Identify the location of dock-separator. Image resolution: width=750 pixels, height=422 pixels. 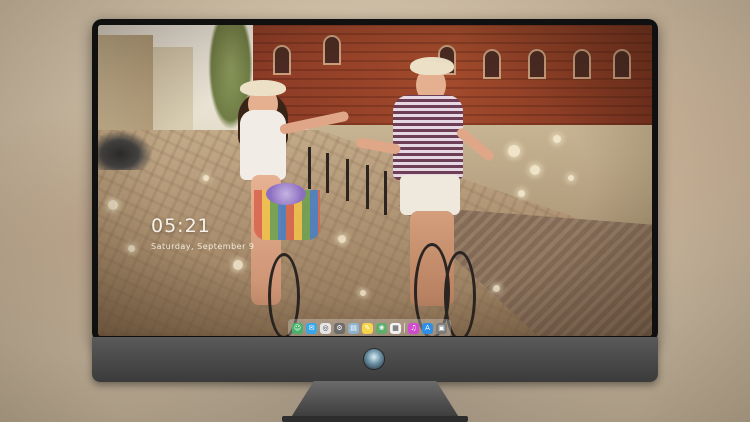
(404, 328).